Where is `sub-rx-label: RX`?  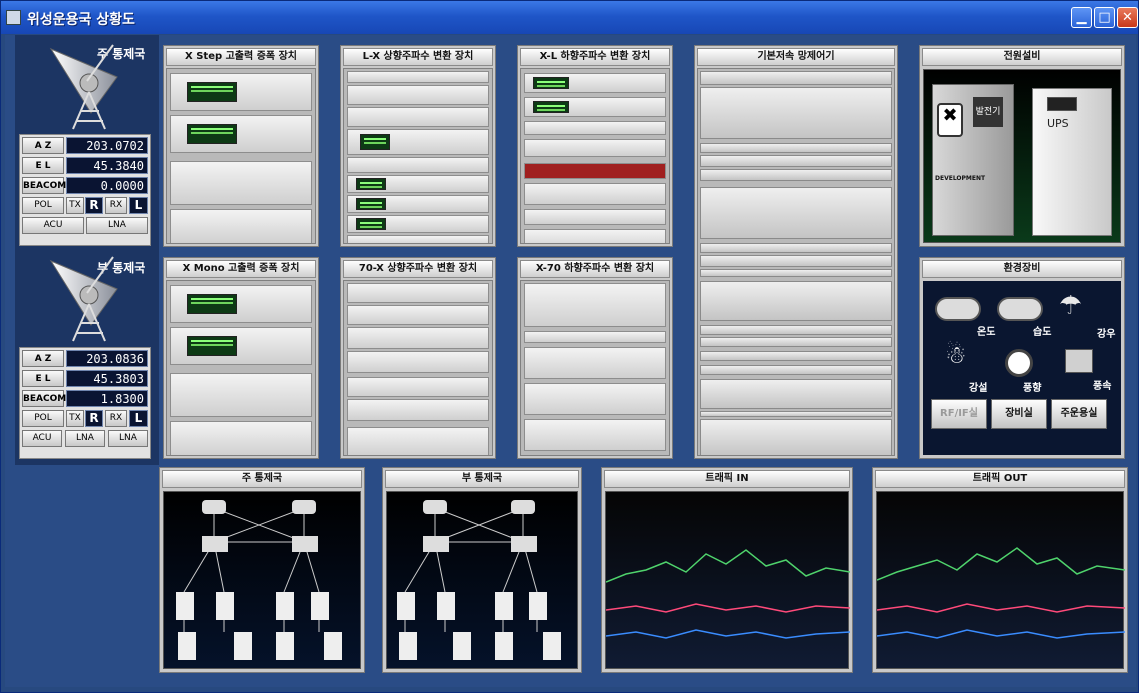 sub-rx-label: RX is located at coordinates (116, 418).